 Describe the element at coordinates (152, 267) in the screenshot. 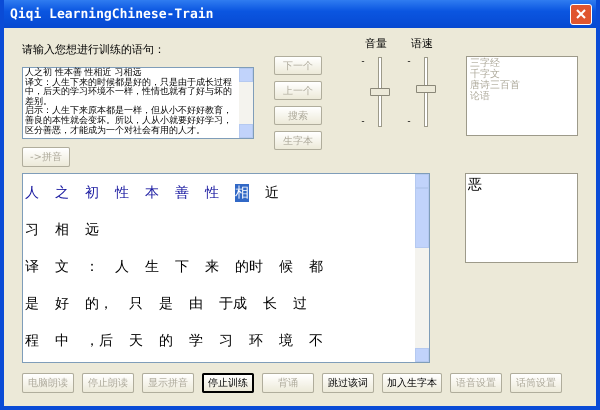

I see `reading-character: 生` at that location.